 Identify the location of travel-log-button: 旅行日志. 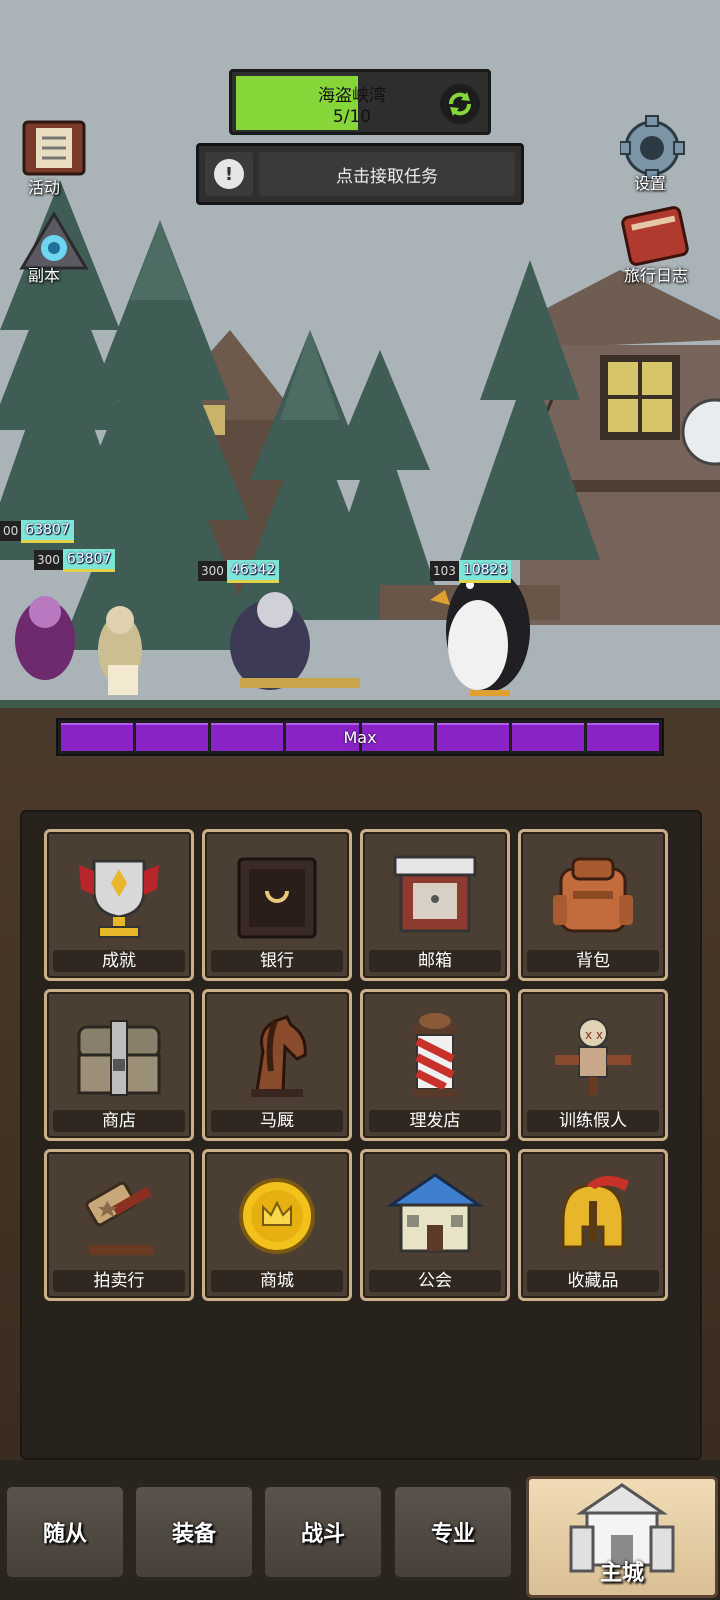
(654, 244).